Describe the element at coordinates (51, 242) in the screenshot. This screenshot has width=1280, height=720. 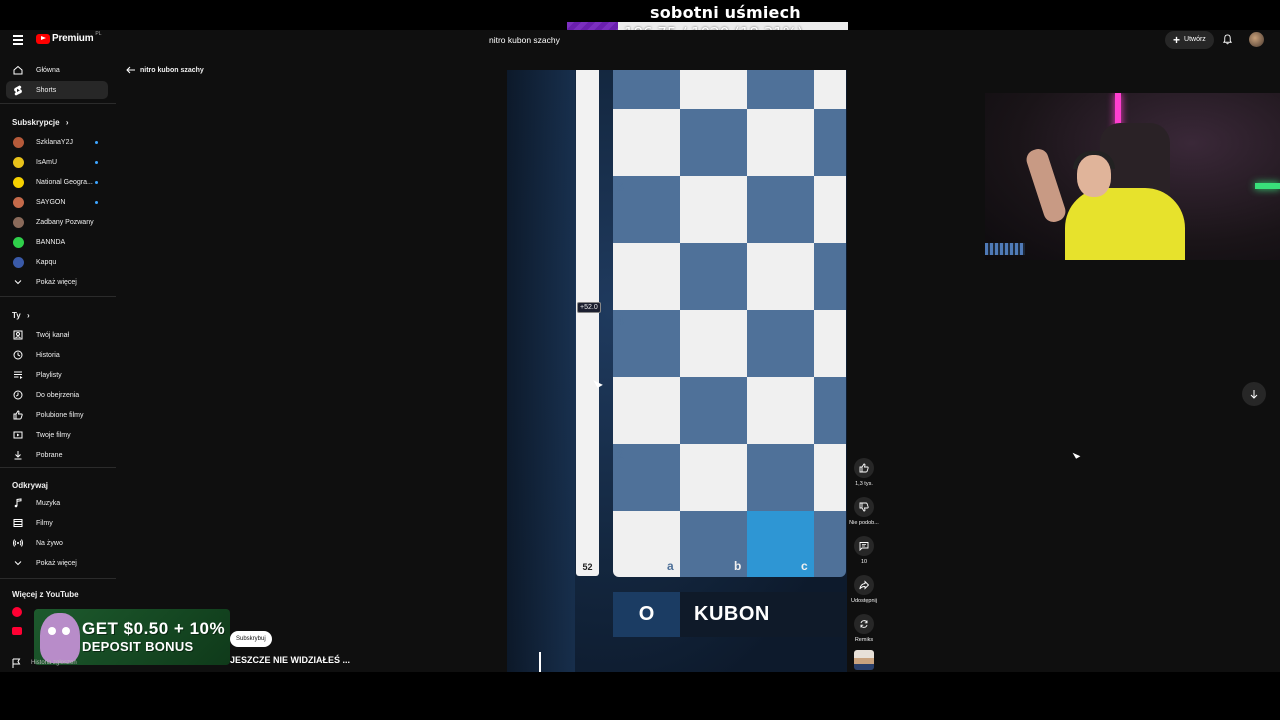
I see `sidebar-item-label: BANNDA` at that location.